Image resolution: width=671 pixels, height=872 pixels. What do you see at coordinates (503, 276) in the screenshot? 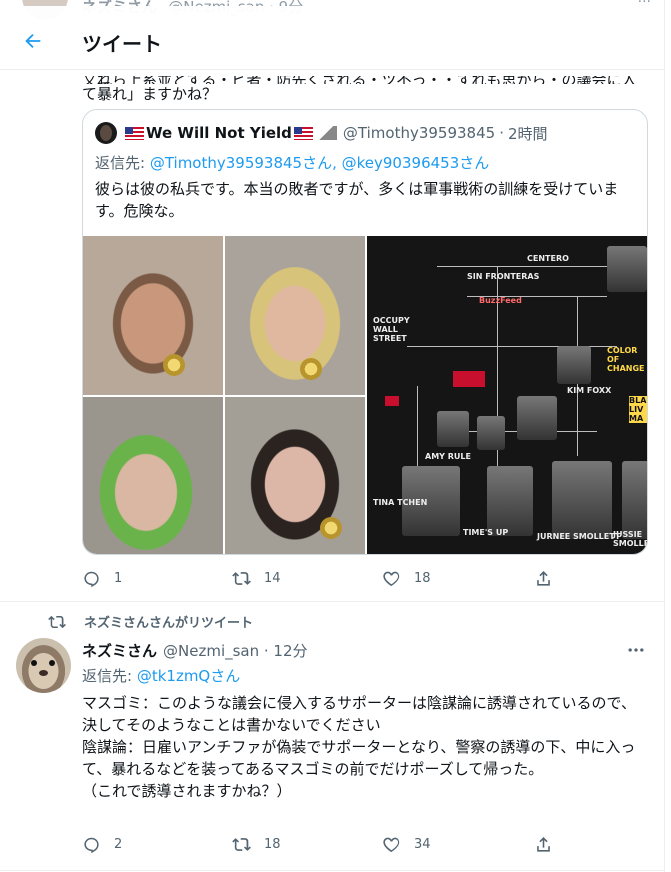
I see `chart-label: SIN FRONTERAS` at bounding box center [503, 276].